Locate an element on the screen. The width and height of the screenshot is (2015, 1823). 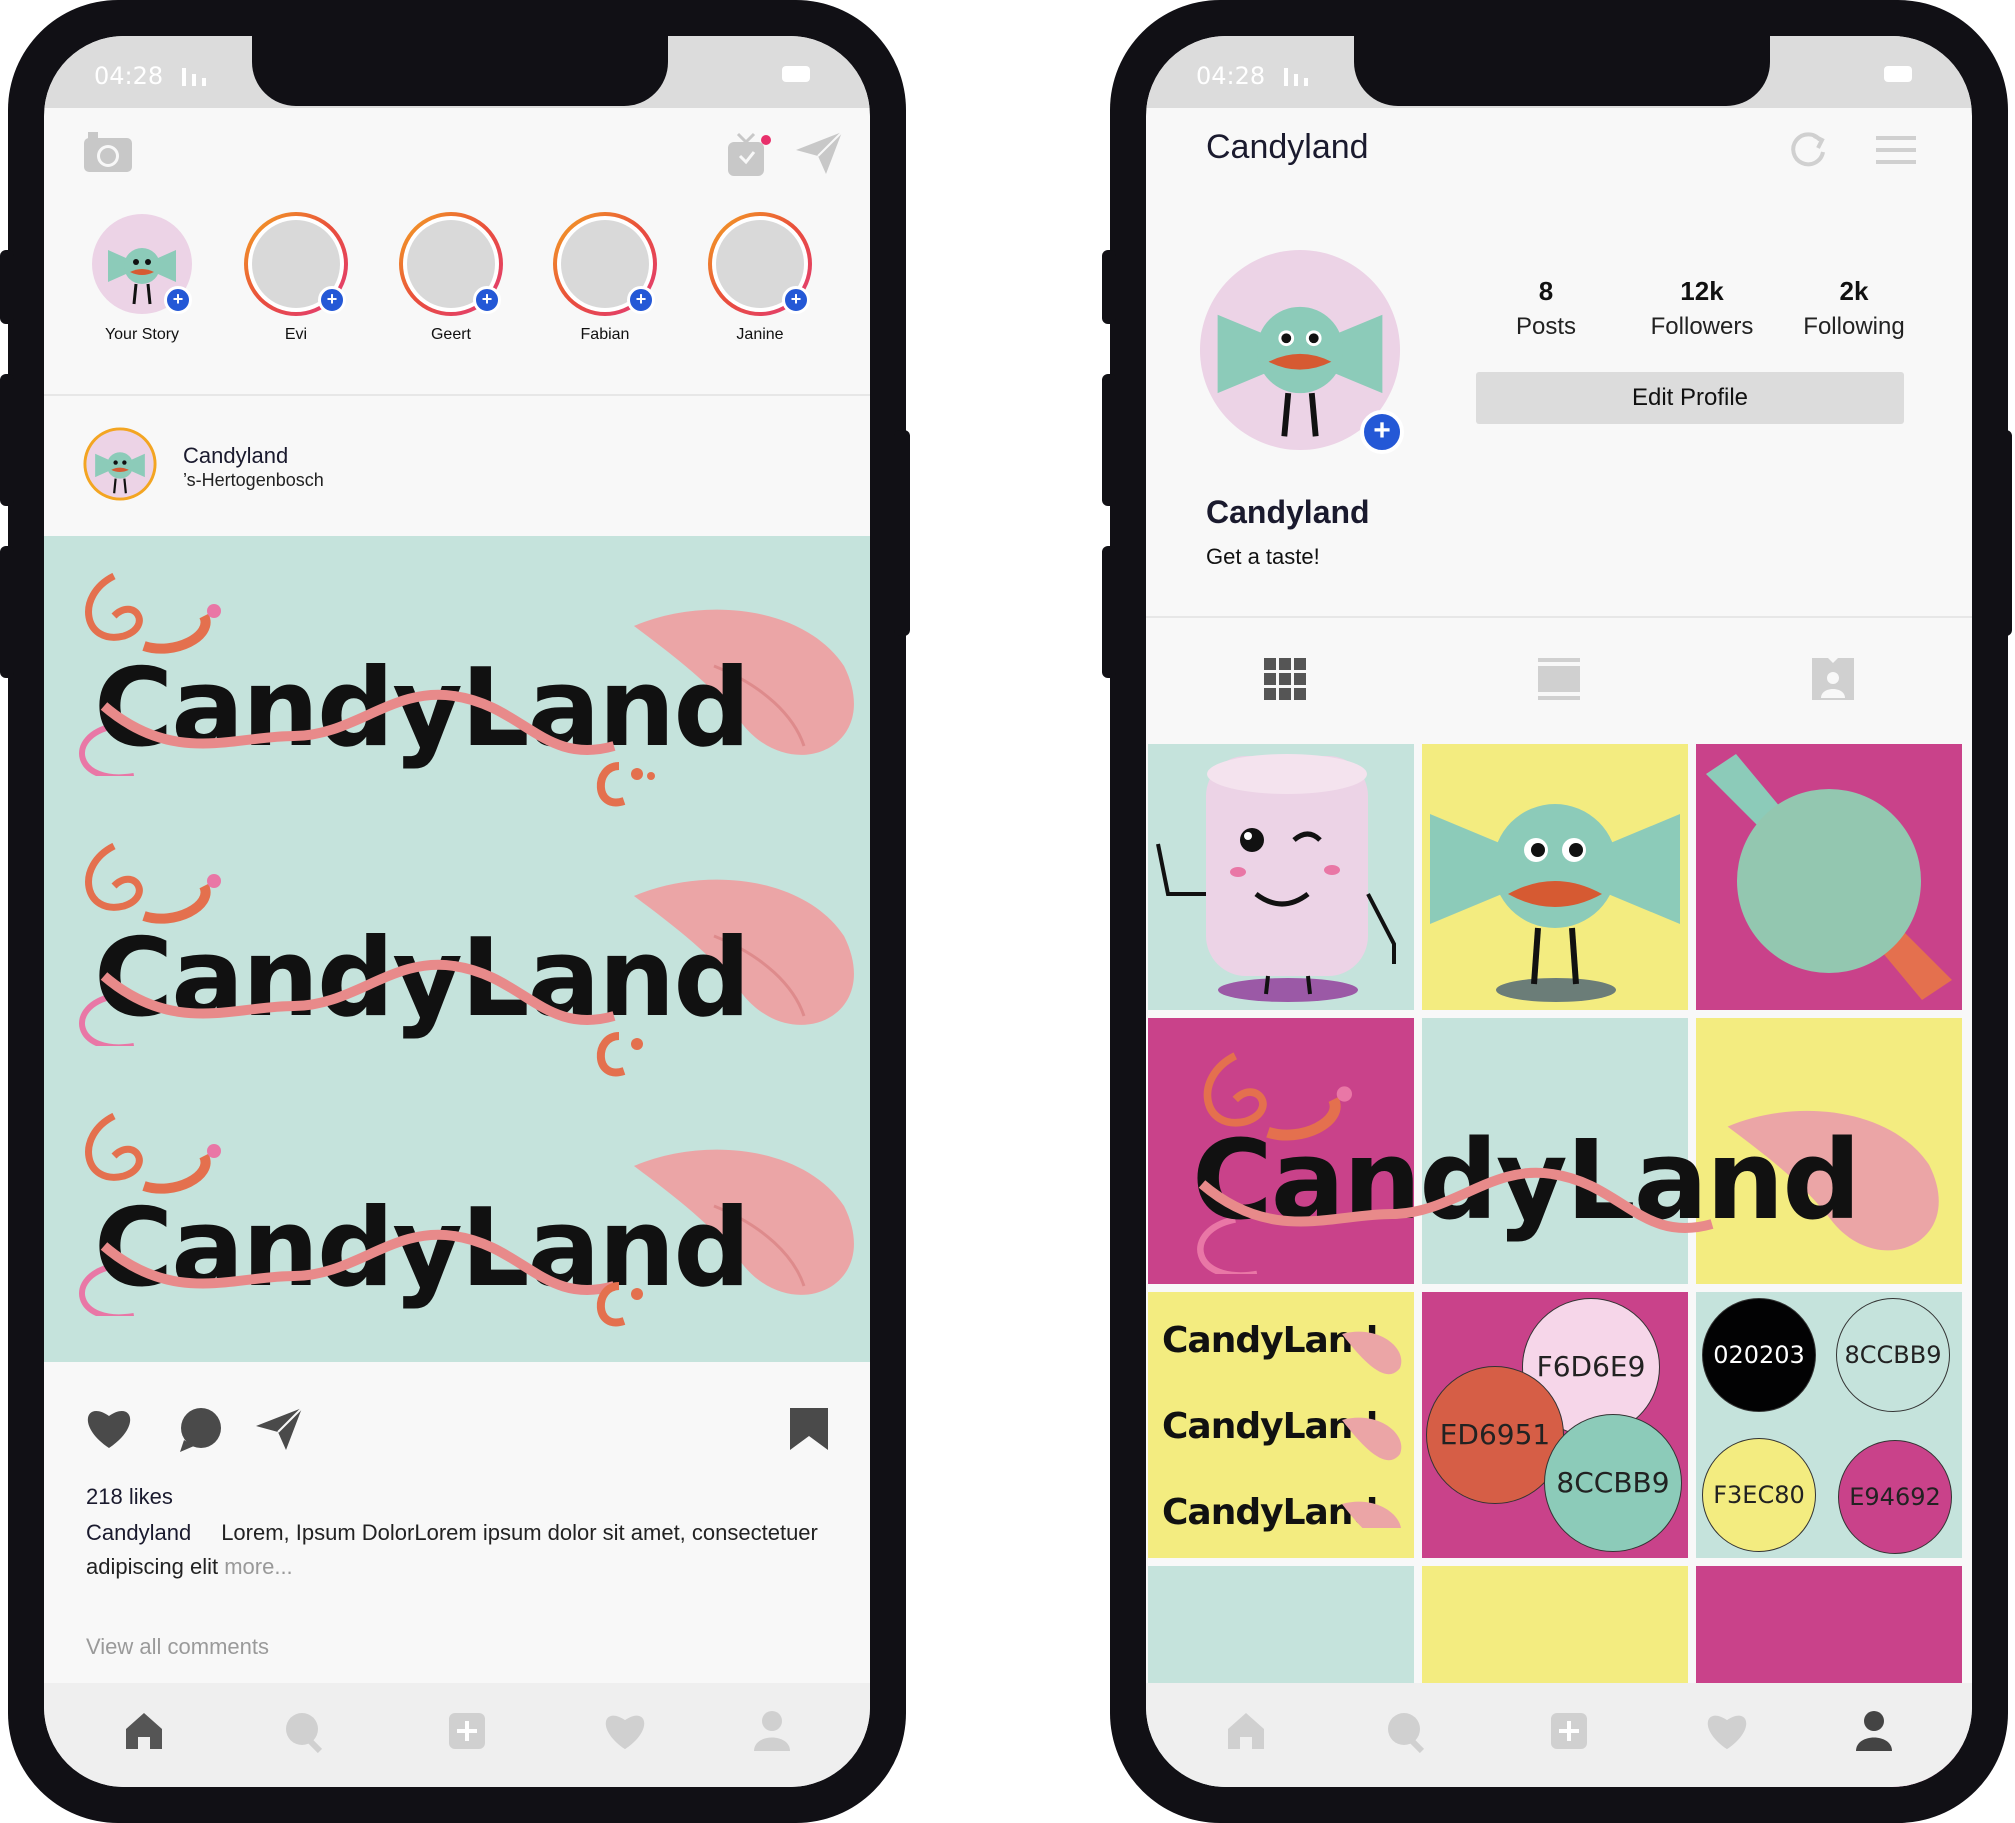
stat-value: 12k is located at coordinates (1702, 291).